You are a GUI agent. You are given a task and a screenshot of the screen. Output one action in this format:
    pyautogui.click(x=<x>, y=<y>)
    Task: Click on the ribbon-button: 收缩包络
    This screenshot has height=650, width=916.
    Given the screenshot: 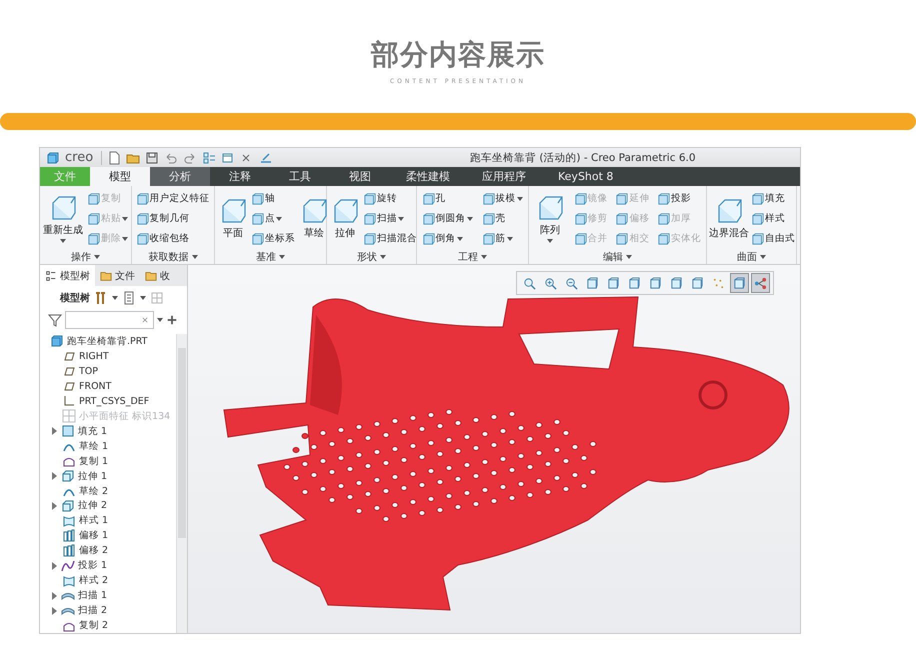 What is the action you would take?
    pyautogui.click(x=173, y=238)
    